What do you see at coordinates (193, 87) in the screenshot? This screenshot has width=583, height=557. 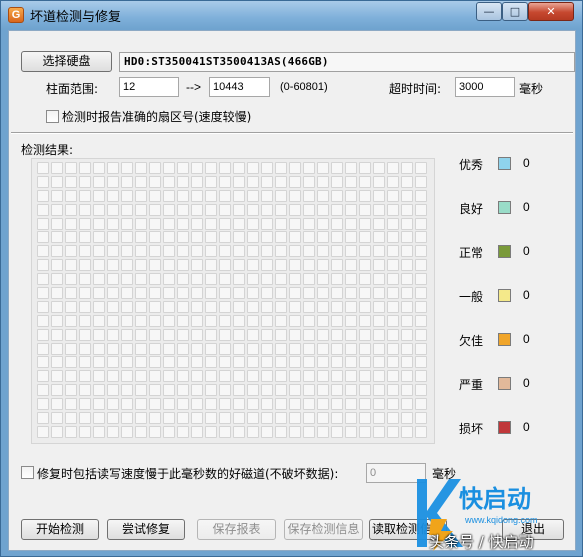 I see `range-arrow: -->` at bounding box center [193, 87].